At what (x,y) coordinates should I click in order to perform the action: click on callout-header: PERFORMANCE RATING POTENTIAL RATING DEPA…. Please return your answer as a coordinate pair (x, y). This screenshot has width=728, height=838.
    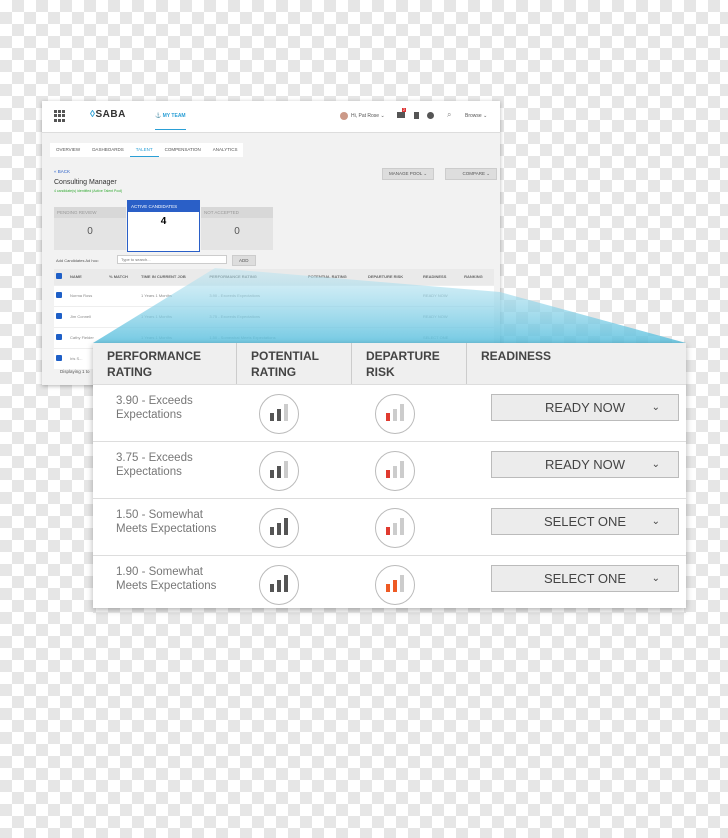
    Looking at the image, I should click on (389, 364).